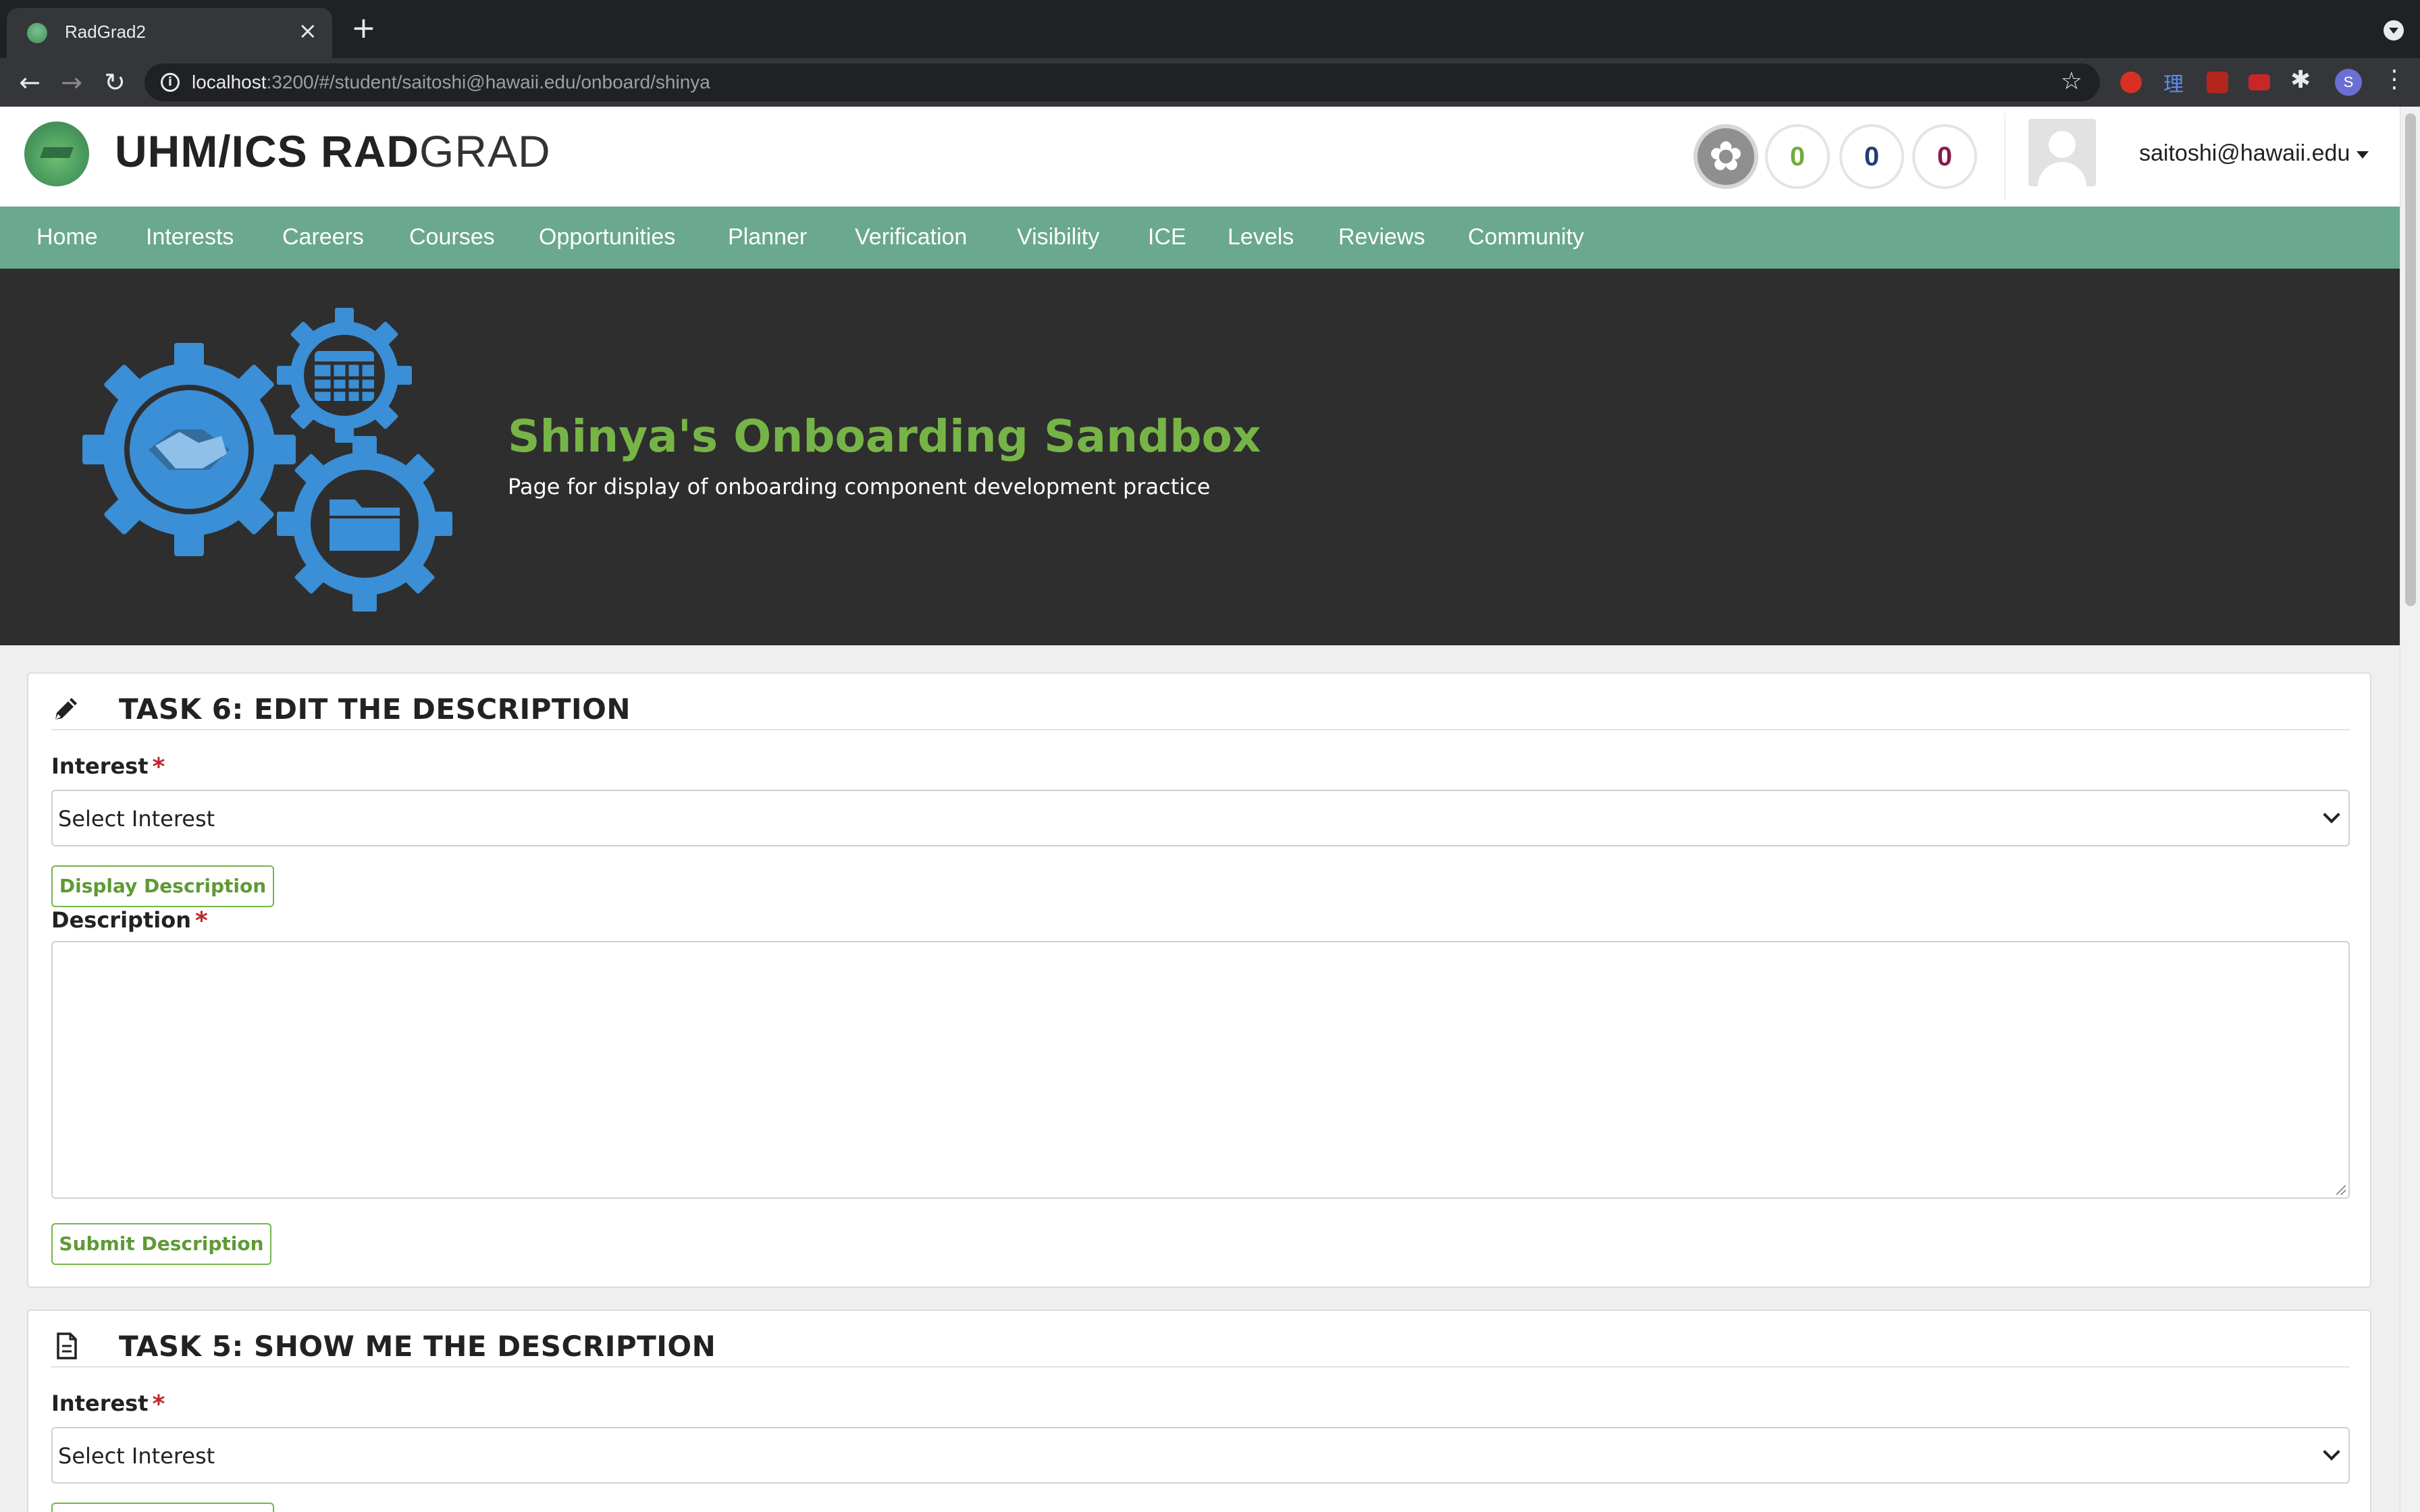  I want to click on pencil-icon, so click(66, 709).